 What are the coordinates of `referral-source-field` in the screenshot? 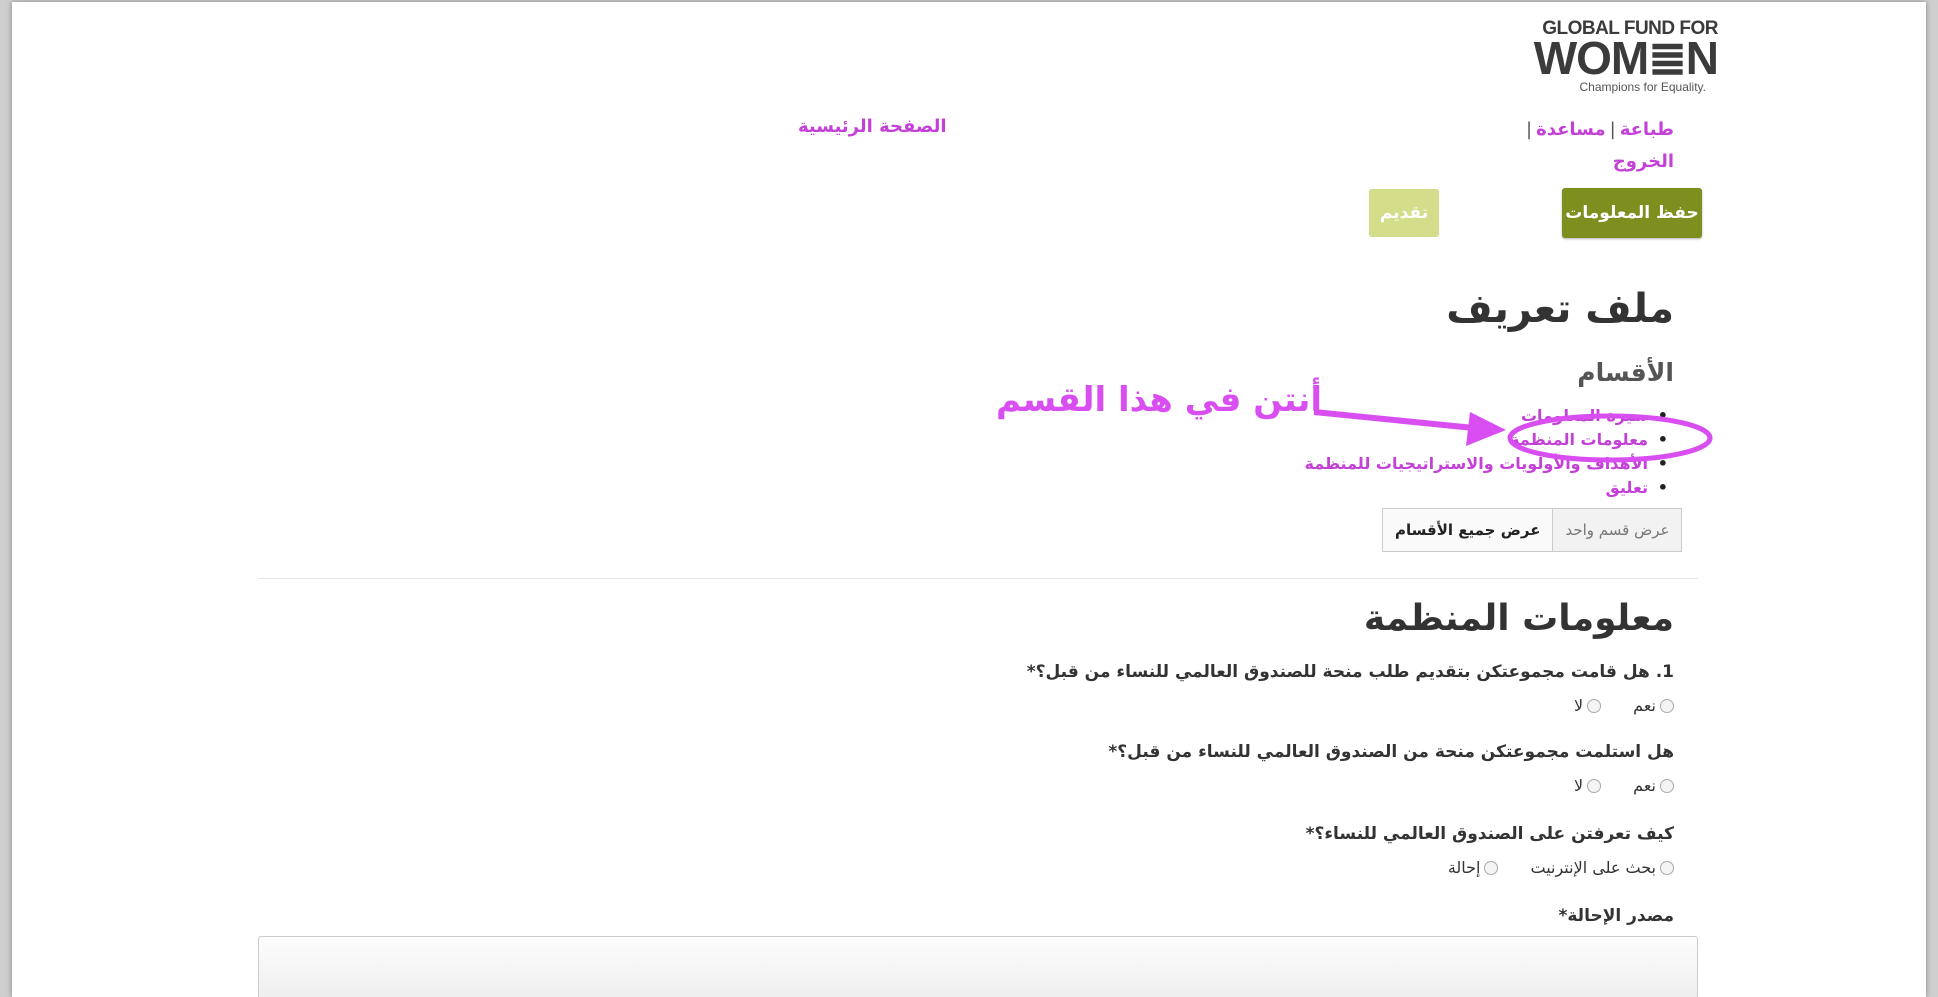 It's located at (978, 966).